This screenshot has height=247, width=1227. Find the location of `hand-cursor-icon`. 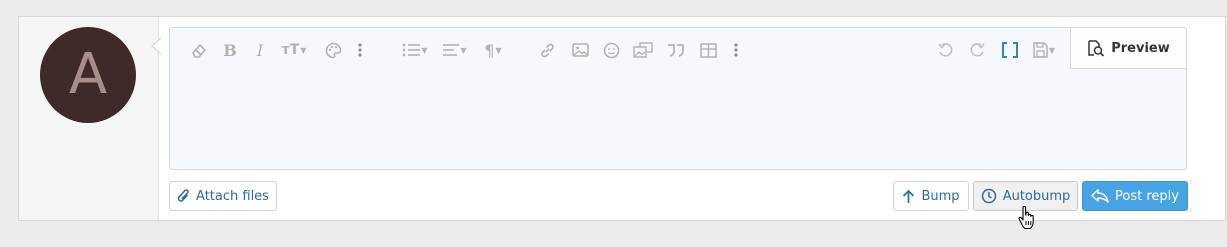

hand-cursor-icon is located at coordinates (1026, 218).